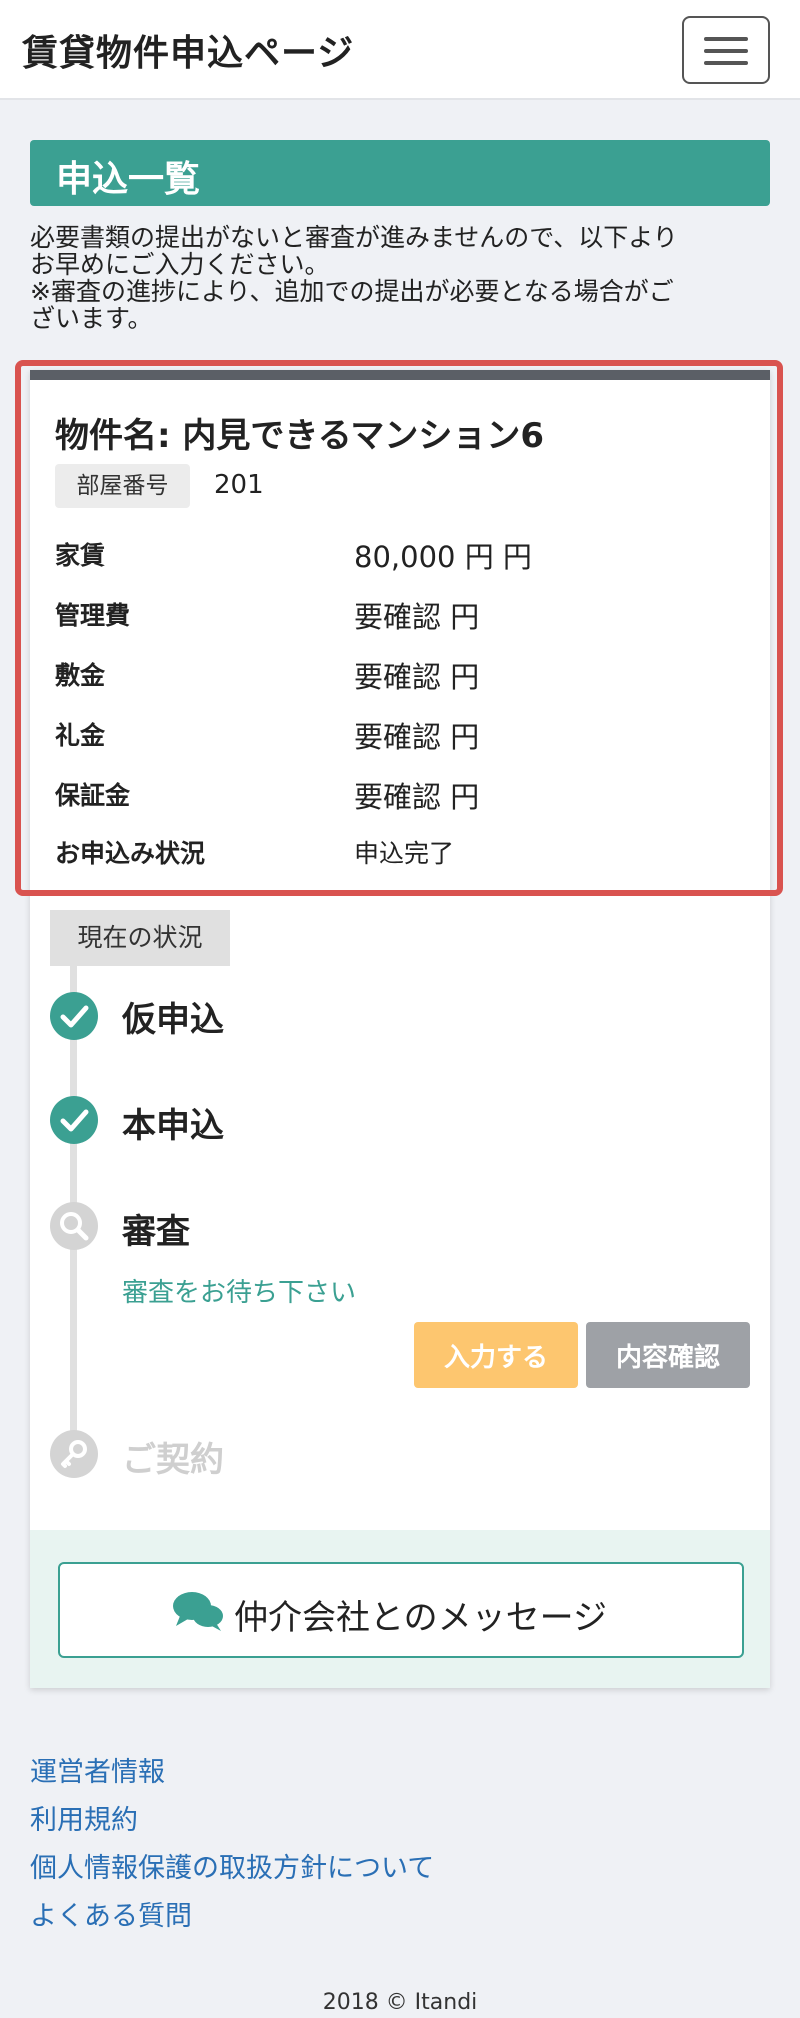  Describe the element at coordinates (726, 50) in the screenshot. I see `hamburger-menu-icon` at that location.